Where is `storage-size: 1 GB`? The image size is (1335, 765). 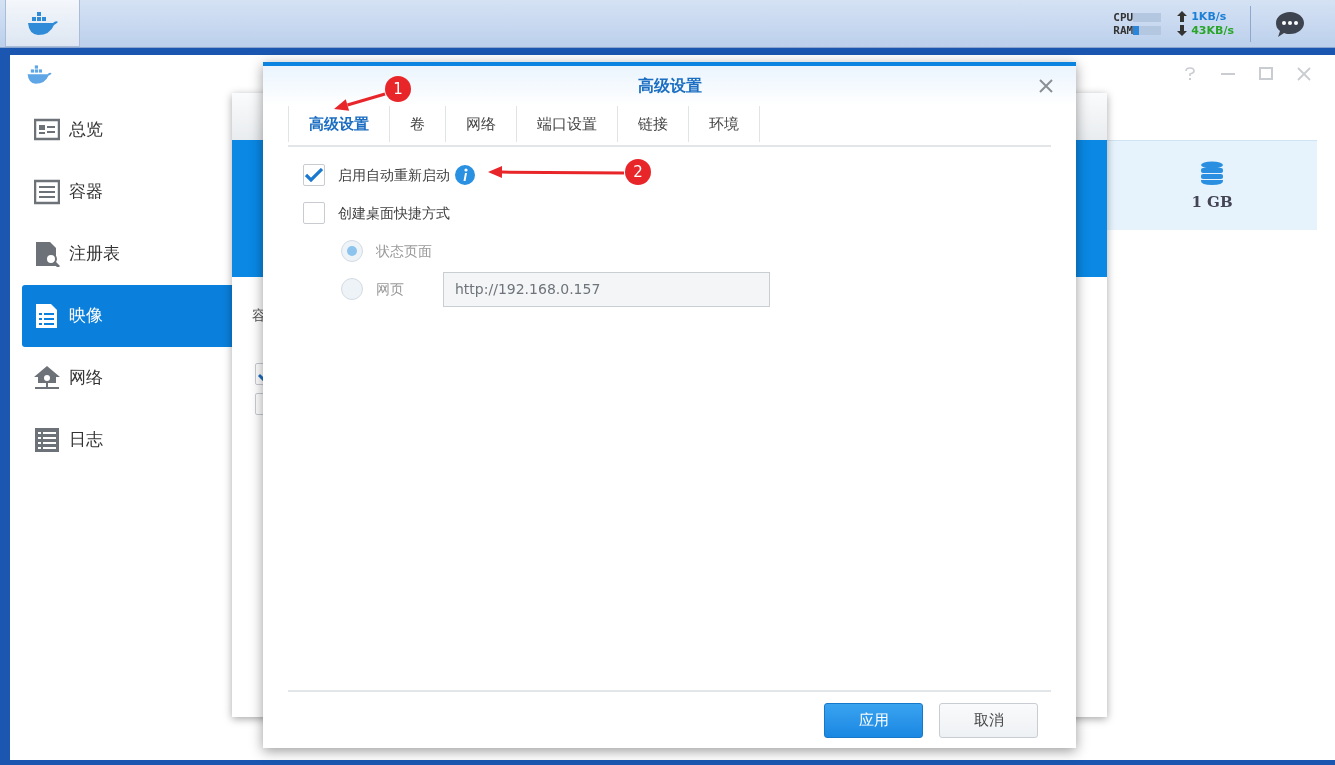 storage-size: 1 GB is located at coordinates (1212, 201).